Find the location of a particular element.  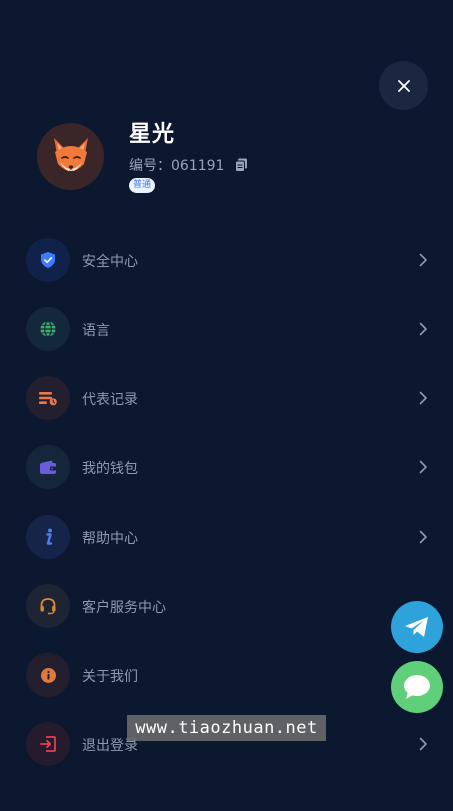

profile-id-text: 编号：061191 is located at coordinates (177, 166).